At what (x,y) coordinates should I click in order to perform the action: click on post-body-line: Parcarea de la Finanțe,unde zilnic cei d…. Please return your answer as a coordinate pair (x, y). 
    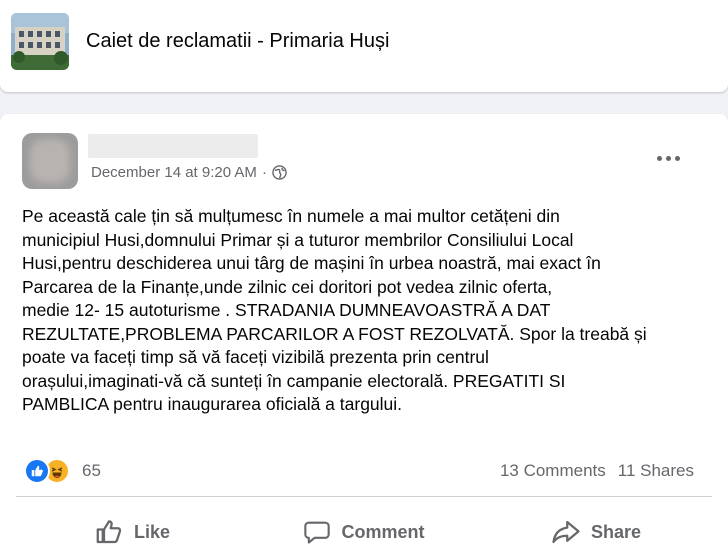
    Looking at the image, I should click on (287, 286).